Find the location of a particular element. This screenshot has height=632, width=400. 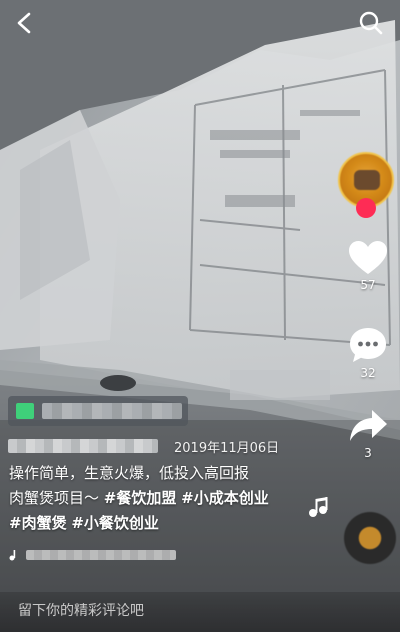

author-row: 2019年11月06日 is located at coordinates (158, 446).